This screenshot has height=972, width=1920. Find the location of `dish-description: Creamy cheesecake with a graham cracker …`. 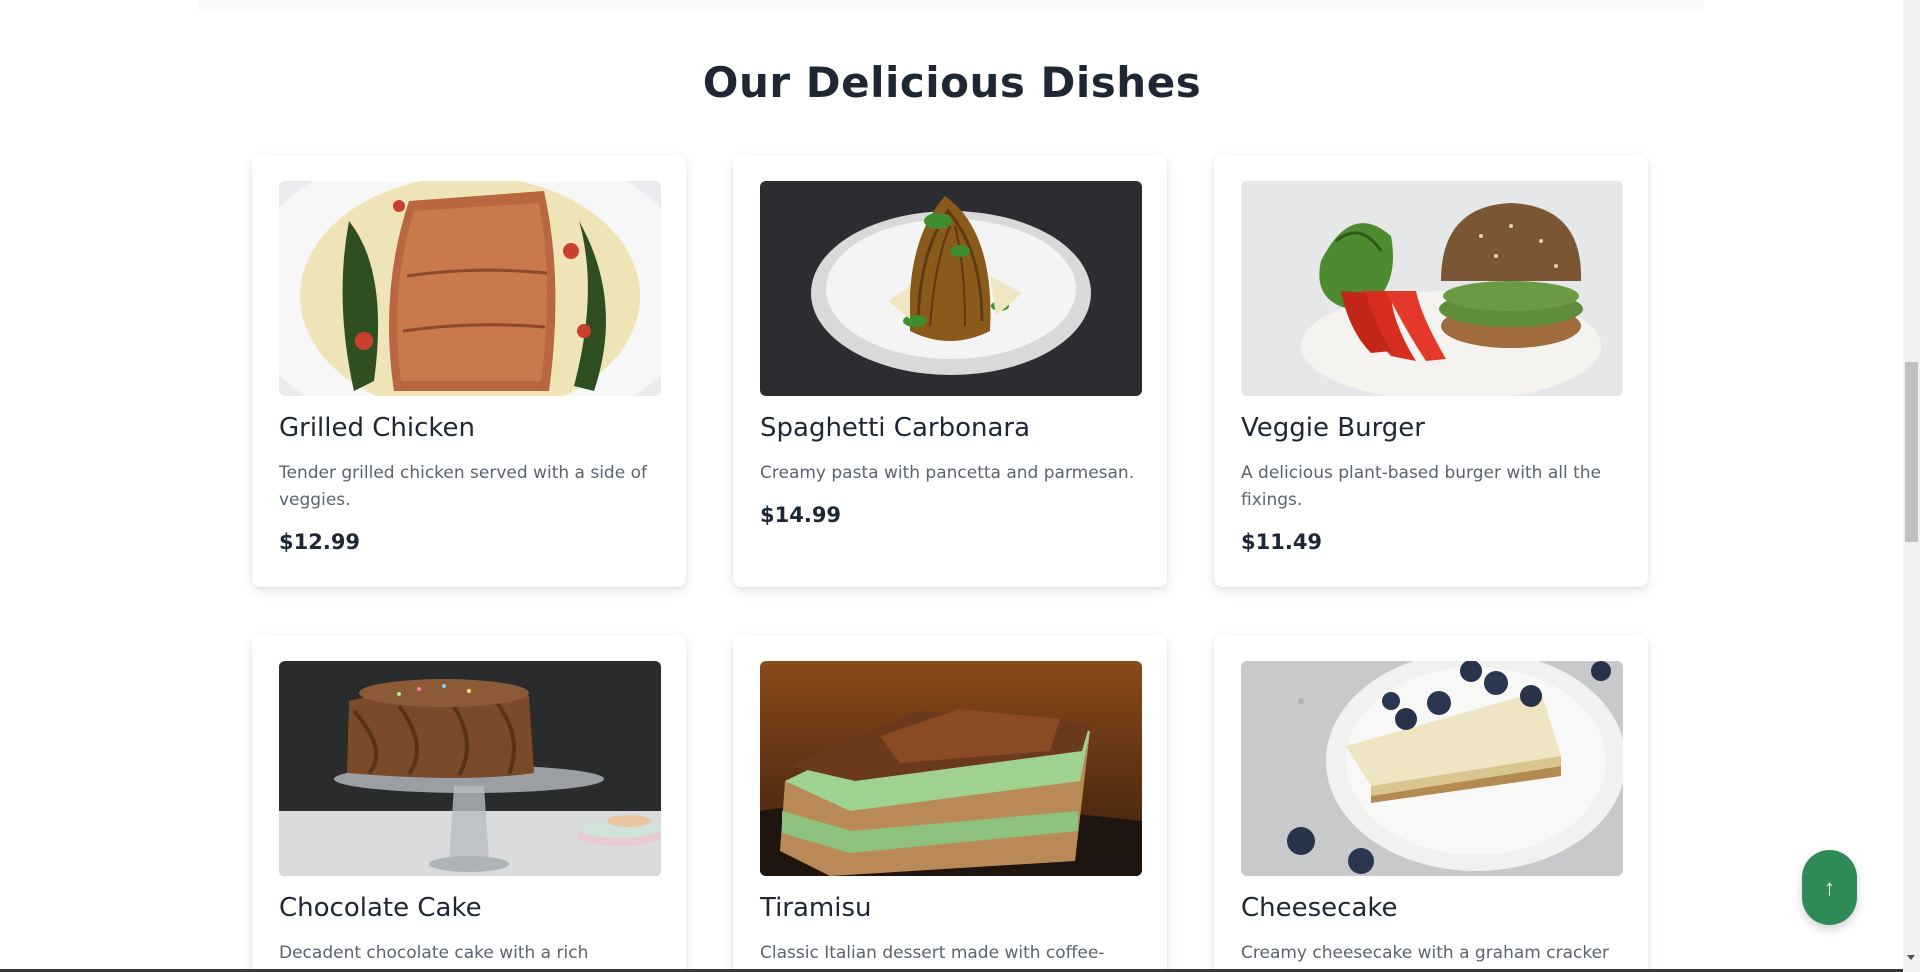

dish-description: Creamy cheesecake with a graham cracker … is located at coordinates (1425, 957).